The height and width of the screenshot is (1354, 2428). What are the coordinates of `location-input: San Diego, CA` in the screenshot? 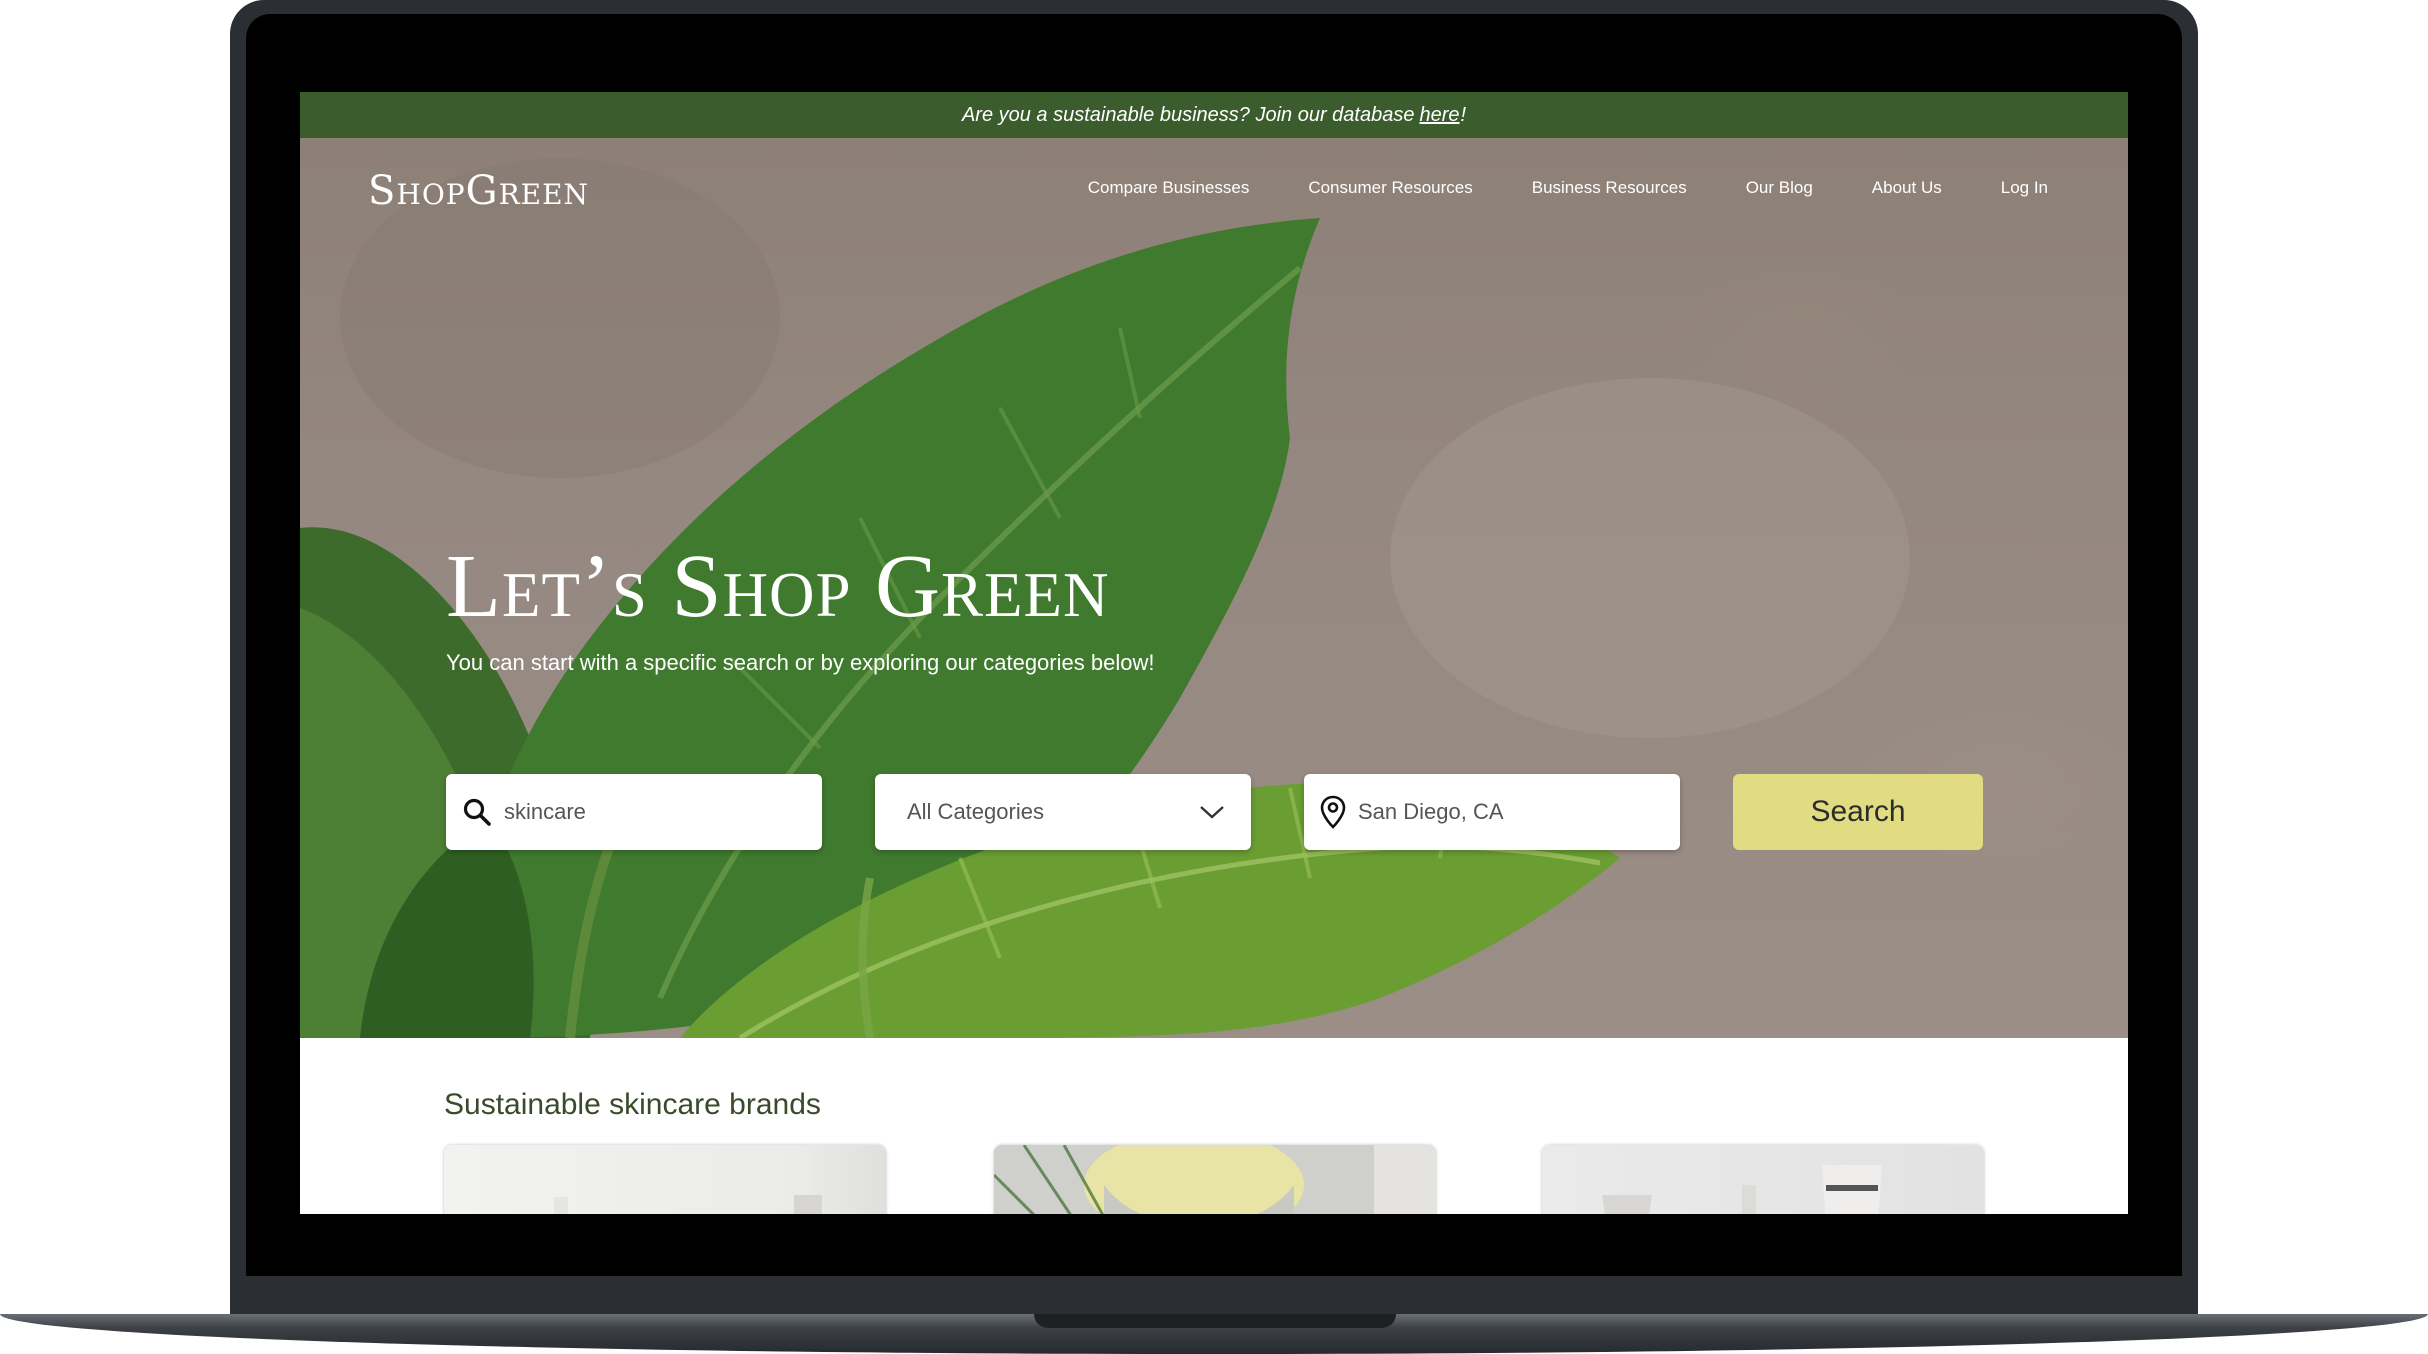 It's located at (1492, 812).